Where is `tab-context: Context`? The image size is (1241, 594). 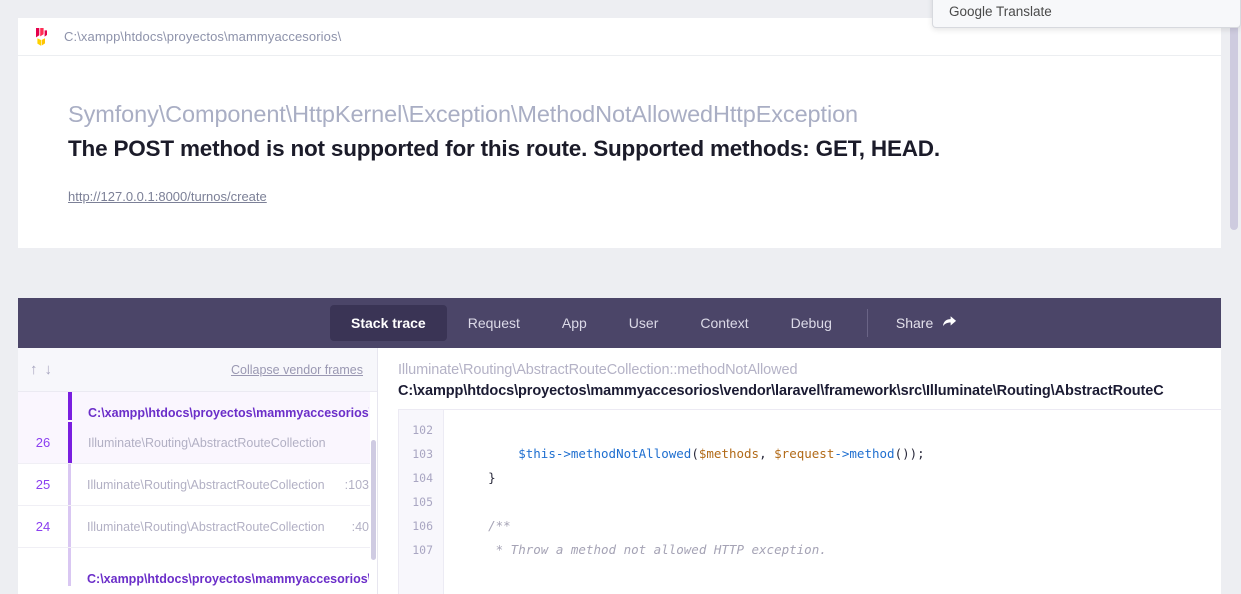
tab-context: Context is located at coordinates (724, 323).